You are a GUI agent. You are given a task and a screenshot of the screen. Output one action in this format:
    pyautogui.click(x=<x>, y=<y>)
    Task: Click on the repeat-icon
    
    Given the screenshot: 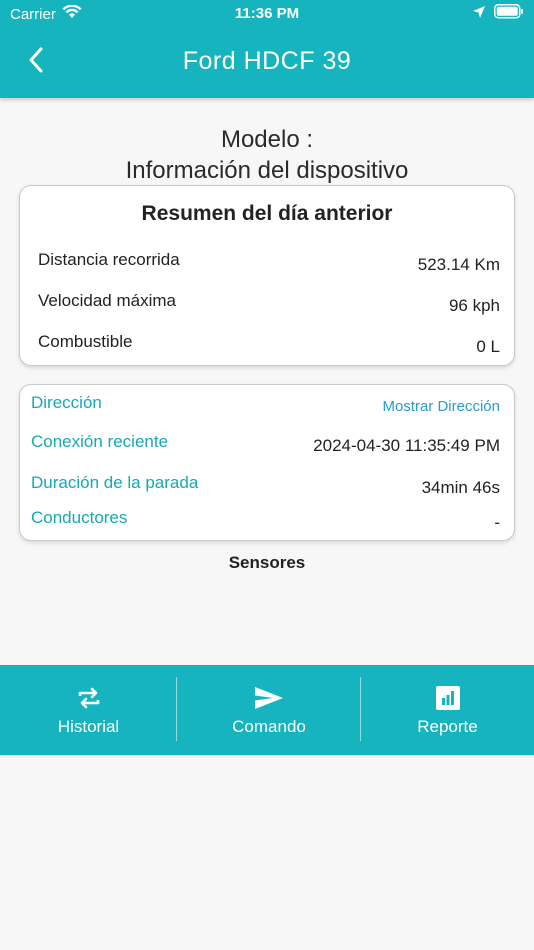 What is the action you would take?
    pyautogui.click(x=89, y=698)
    